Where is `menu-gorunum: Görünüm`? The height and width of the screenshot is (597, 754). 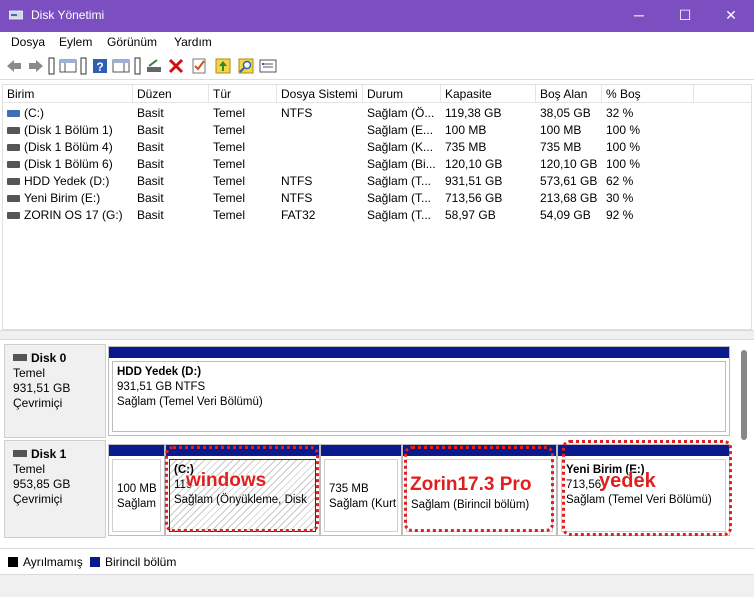 menu-gorunum: Görünüm is located at coordinates (132, 42).